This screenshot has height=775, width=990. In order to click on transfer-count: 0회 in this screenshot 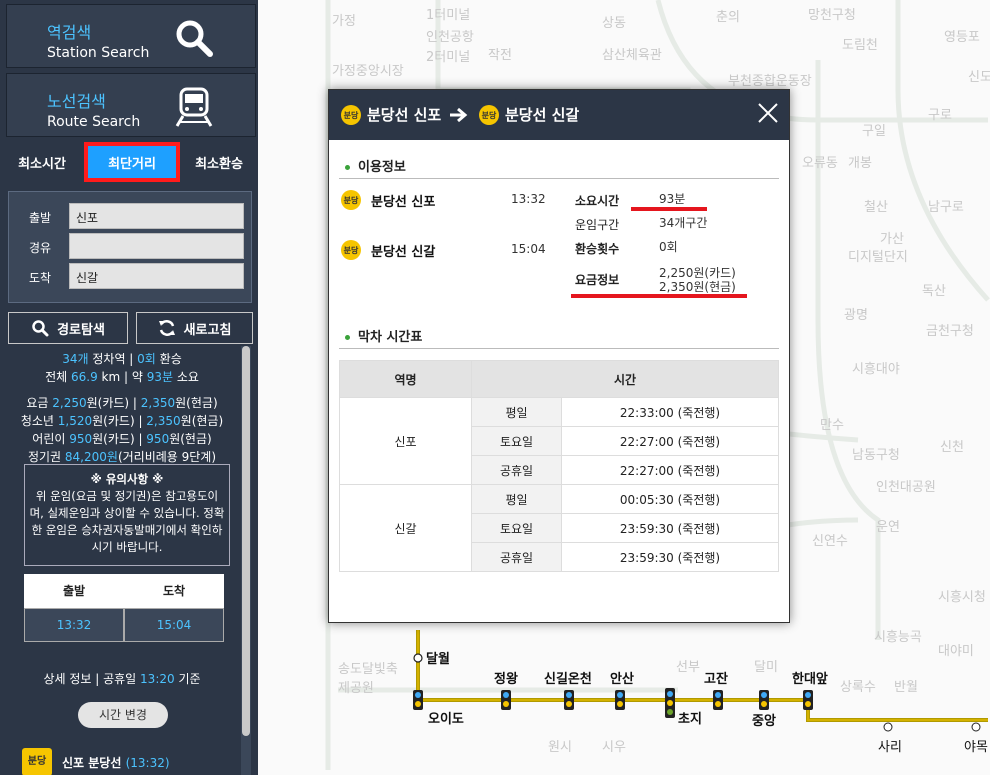, I will do `click(146, 359)`.